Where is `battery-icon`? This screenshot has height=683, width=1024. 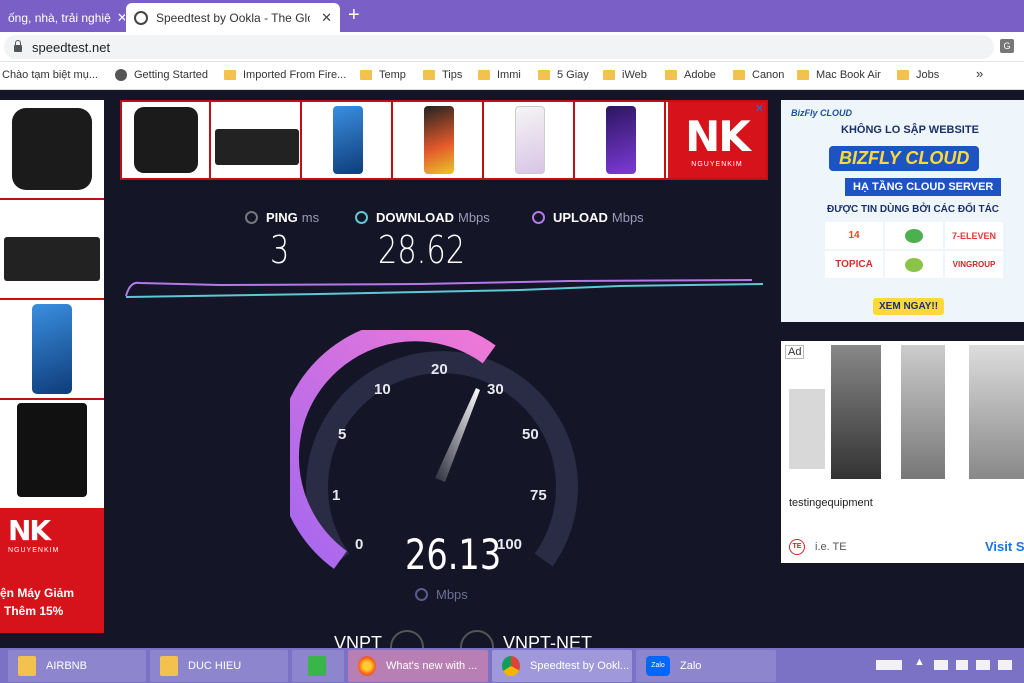 battery-icon is located at coordinates (941, 665).